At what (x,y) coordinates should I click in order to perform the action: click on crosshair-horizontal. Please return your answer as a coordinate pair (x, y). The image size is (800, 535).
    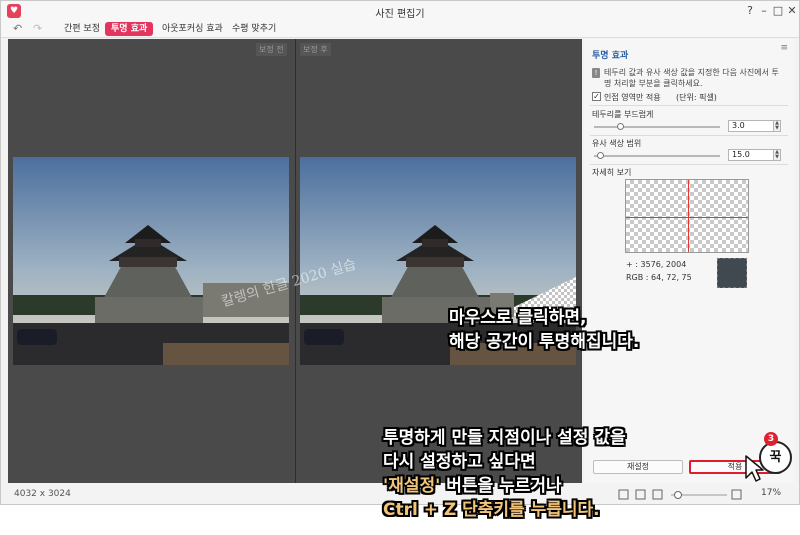
    Looking at the image, I should click on (687, 217).